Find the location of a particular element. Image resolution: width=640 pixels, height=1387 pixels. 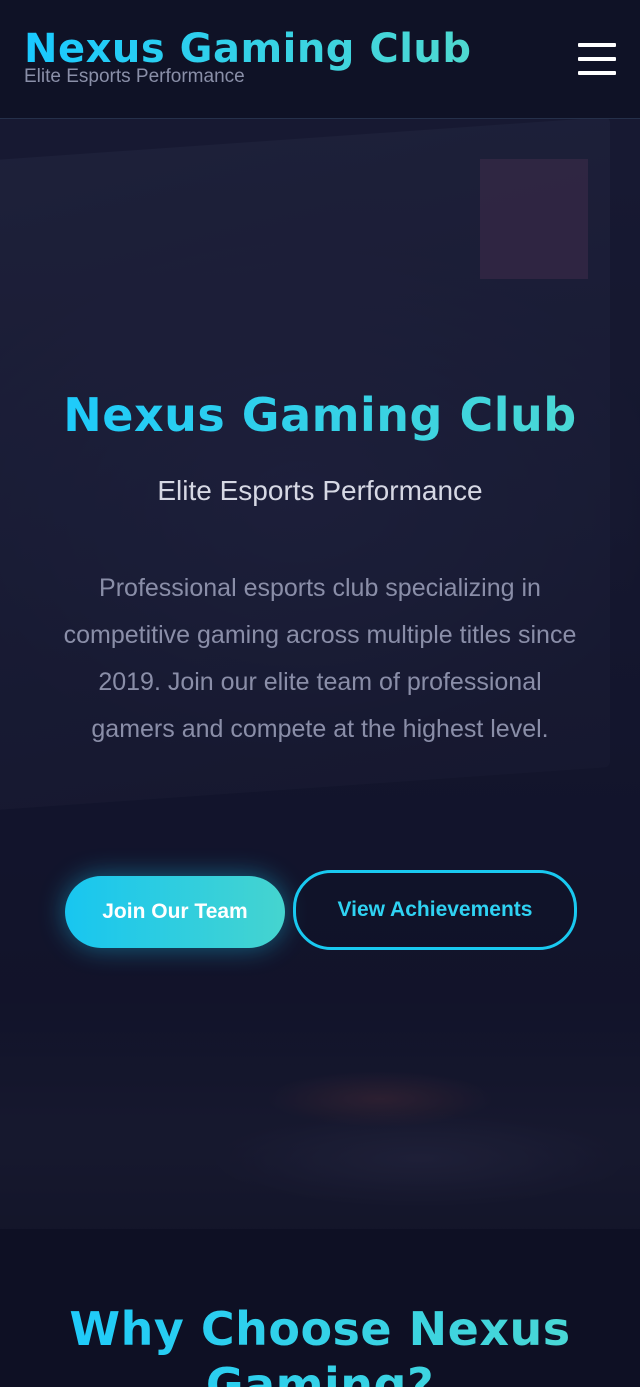

join-our-team-button: Join Our Team is located at coordinates (175, 912).